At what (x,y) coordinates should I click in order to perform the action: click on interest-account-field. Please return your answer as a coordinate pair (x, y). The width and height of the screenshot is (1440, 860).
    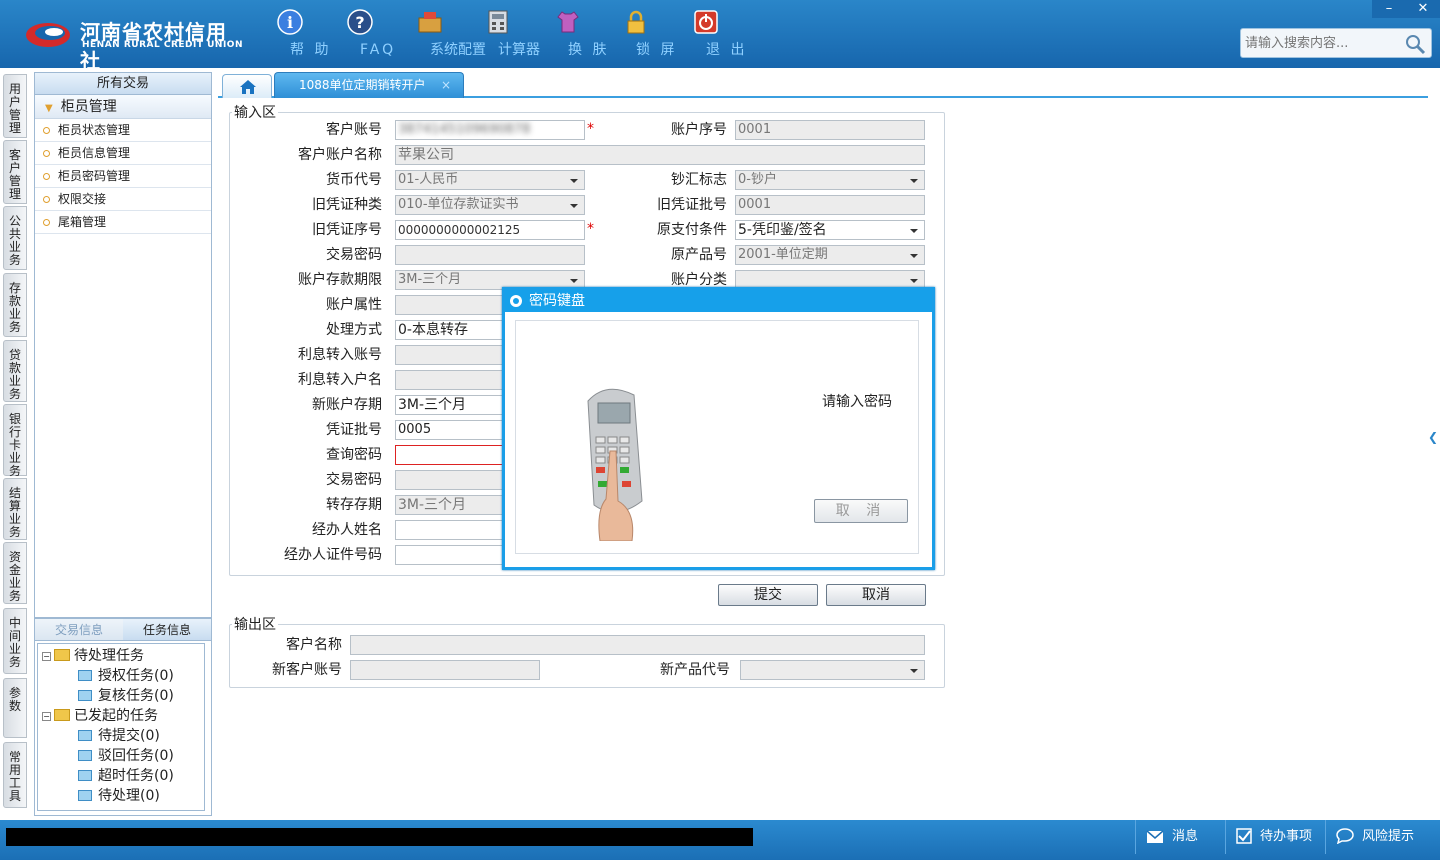
    Looking at the image, I should click on (450, 355).